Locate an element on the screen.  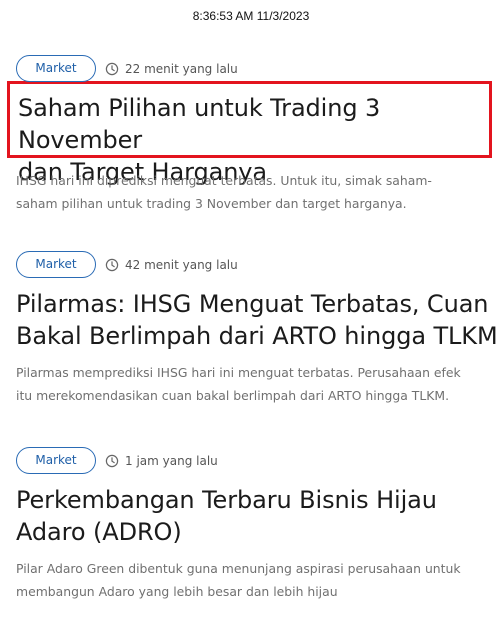
page-timestamp: 8:36:53 AM 11/3/2023 is located at coordinates (251, 16).